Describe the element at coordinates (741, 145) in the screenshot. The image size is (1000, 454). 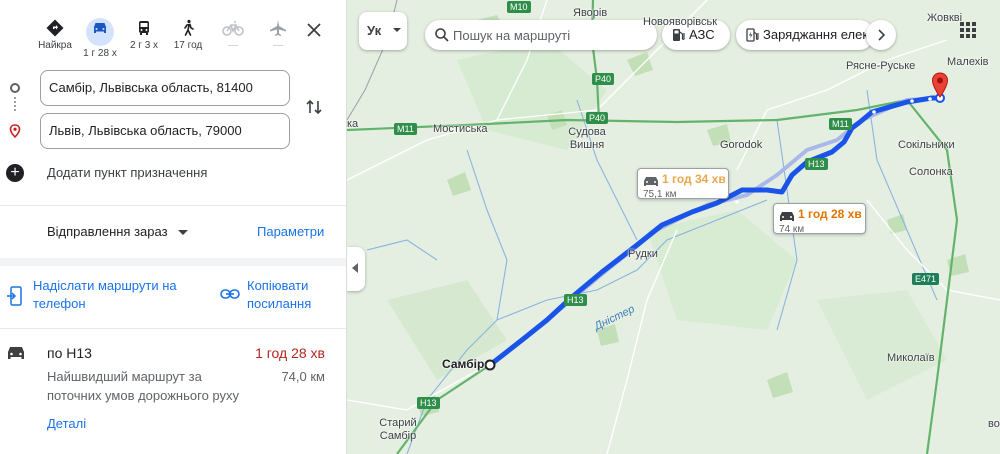
I see `place-label: Gorodok` at that location.